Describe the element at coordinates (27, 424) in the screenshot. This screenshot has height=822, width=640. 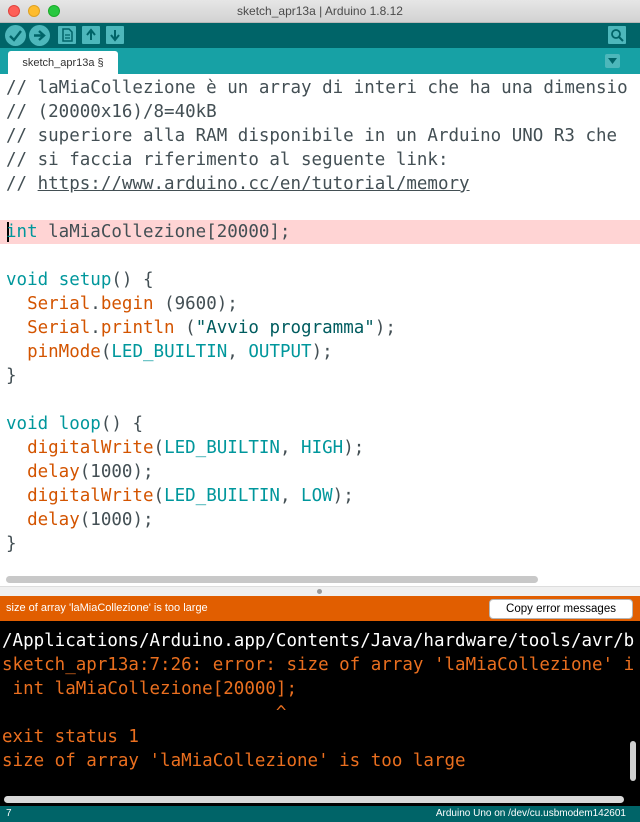
I see `code-token: void` at that location.